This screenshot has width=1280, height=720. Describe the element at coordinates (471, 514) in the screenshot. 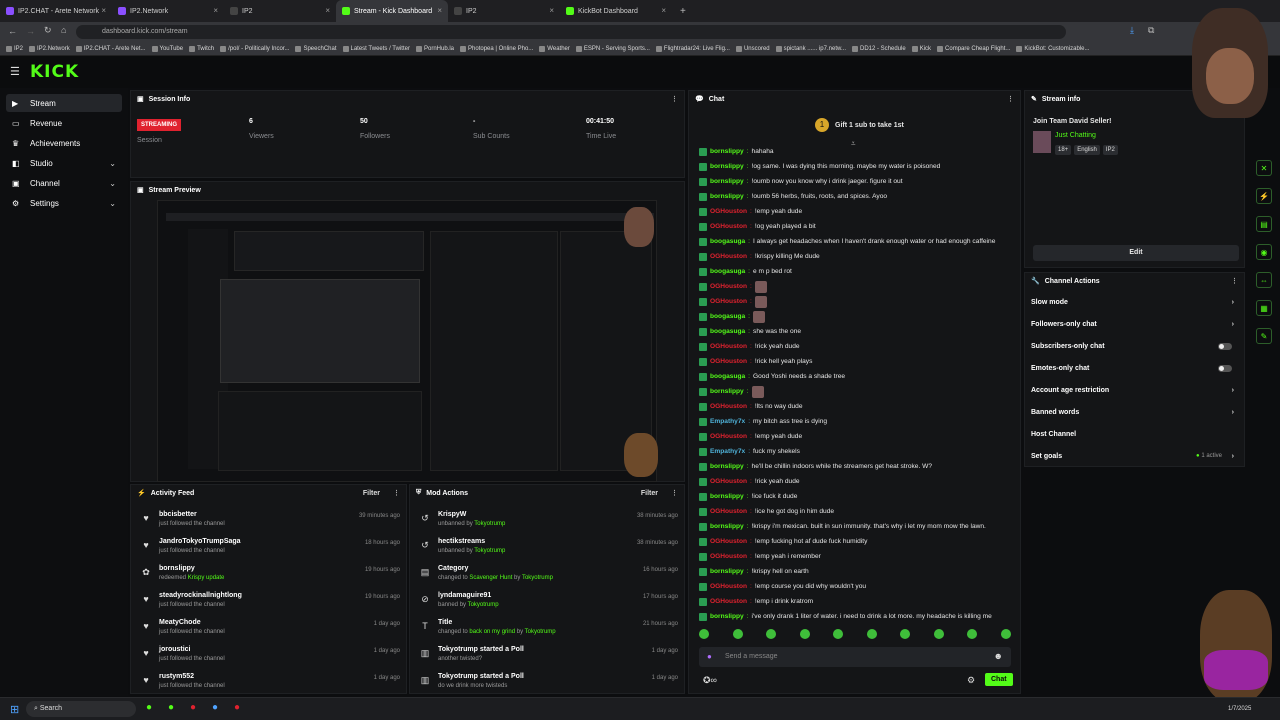

I see `feed-item-name: KrispyW` at that location.